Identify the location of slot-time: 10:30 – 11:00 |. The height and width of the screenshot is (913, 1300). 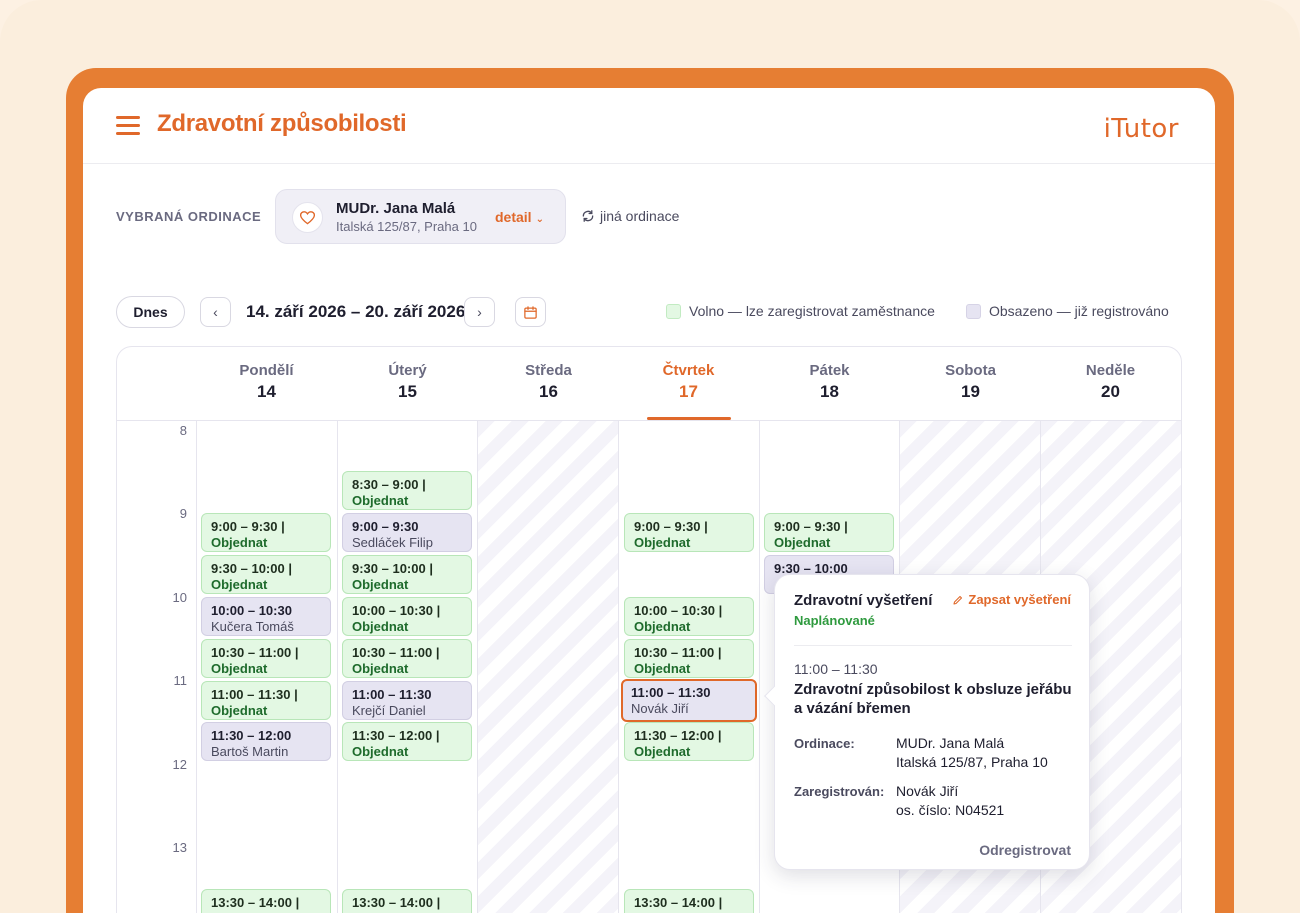
(255, 652).